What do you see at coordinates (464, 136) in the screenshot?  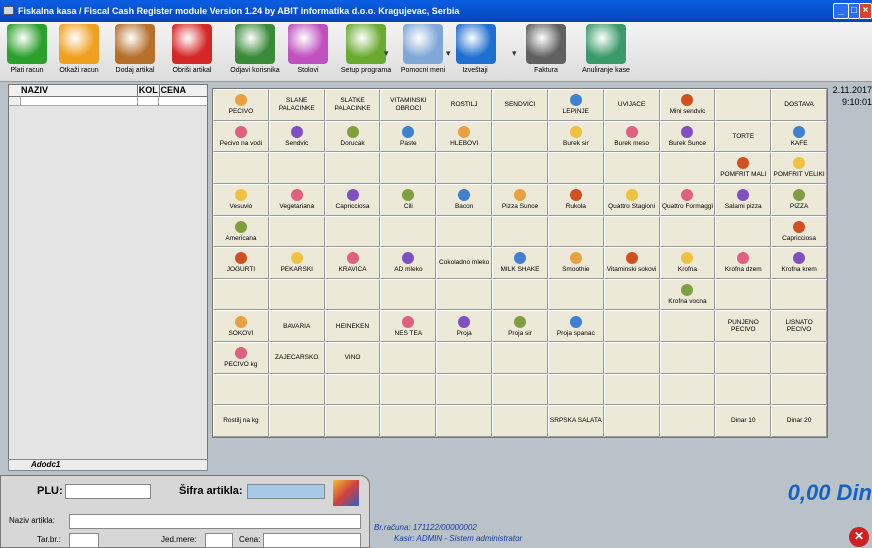 I see `product-button: HLEBOVI` at bounding box center [464, 136].